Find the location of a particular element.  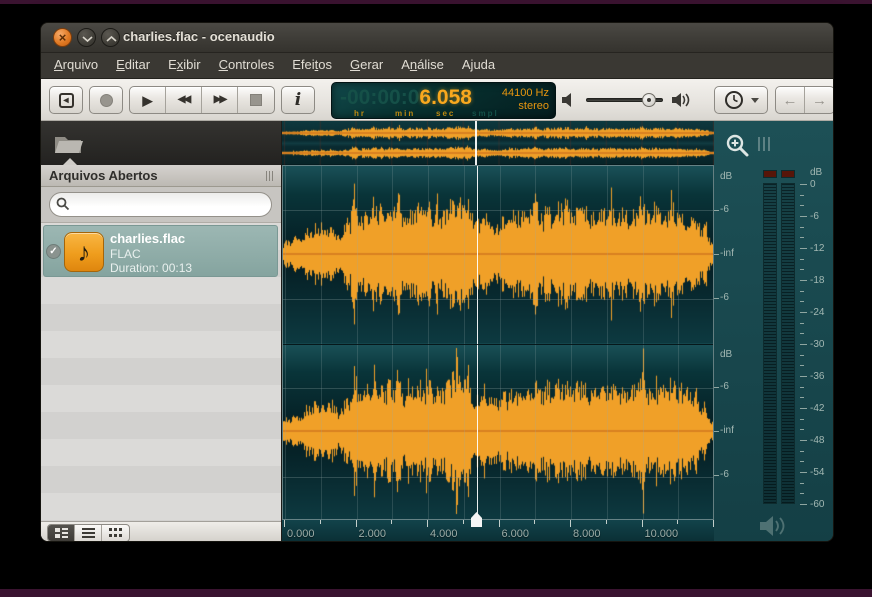

transport-group: ▶ ◀◀ ▶▶ is located at coordinates (202, 100).